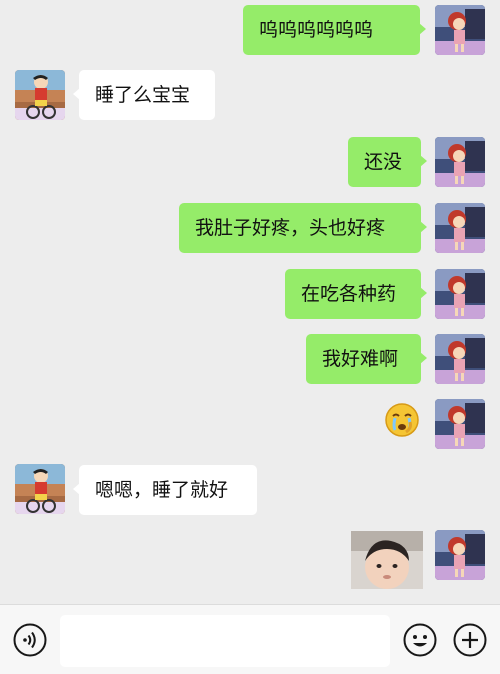 The image size is (500, 674). Describe the element at coordinates (356, 294) in the screenshot. I see `message-bubble-sent: 在吃各种药` at that location.